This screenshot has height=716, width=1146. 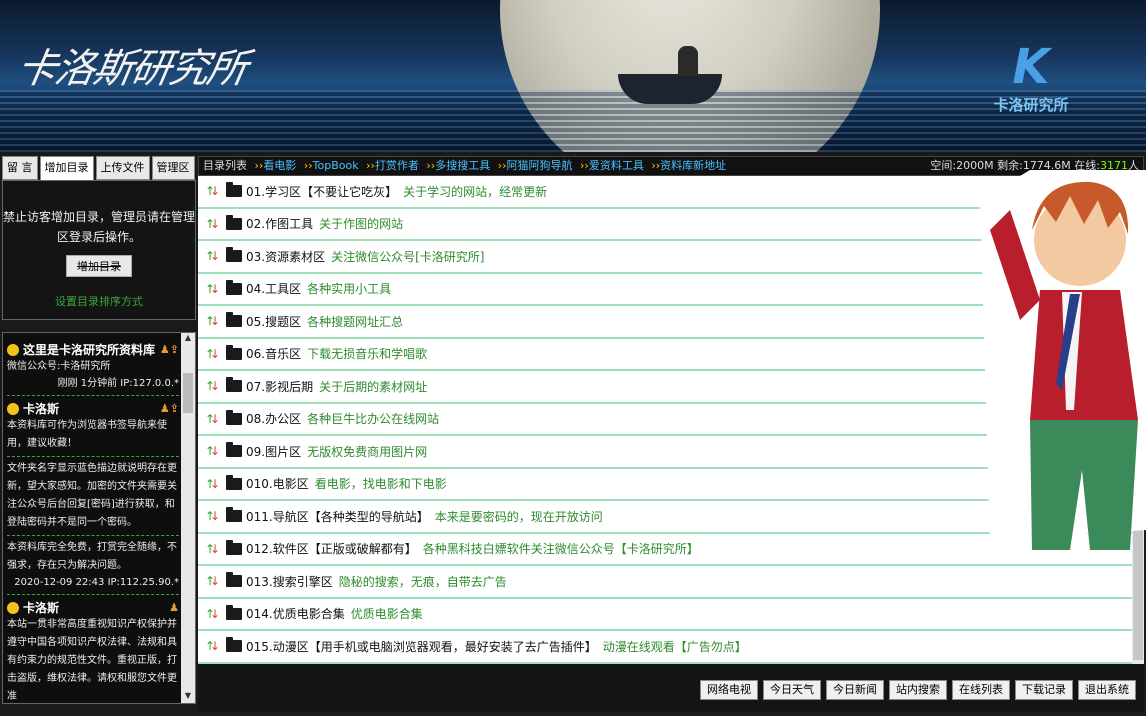 I want to click on logout-button: 退出系统, so click(x=1107, y=690).